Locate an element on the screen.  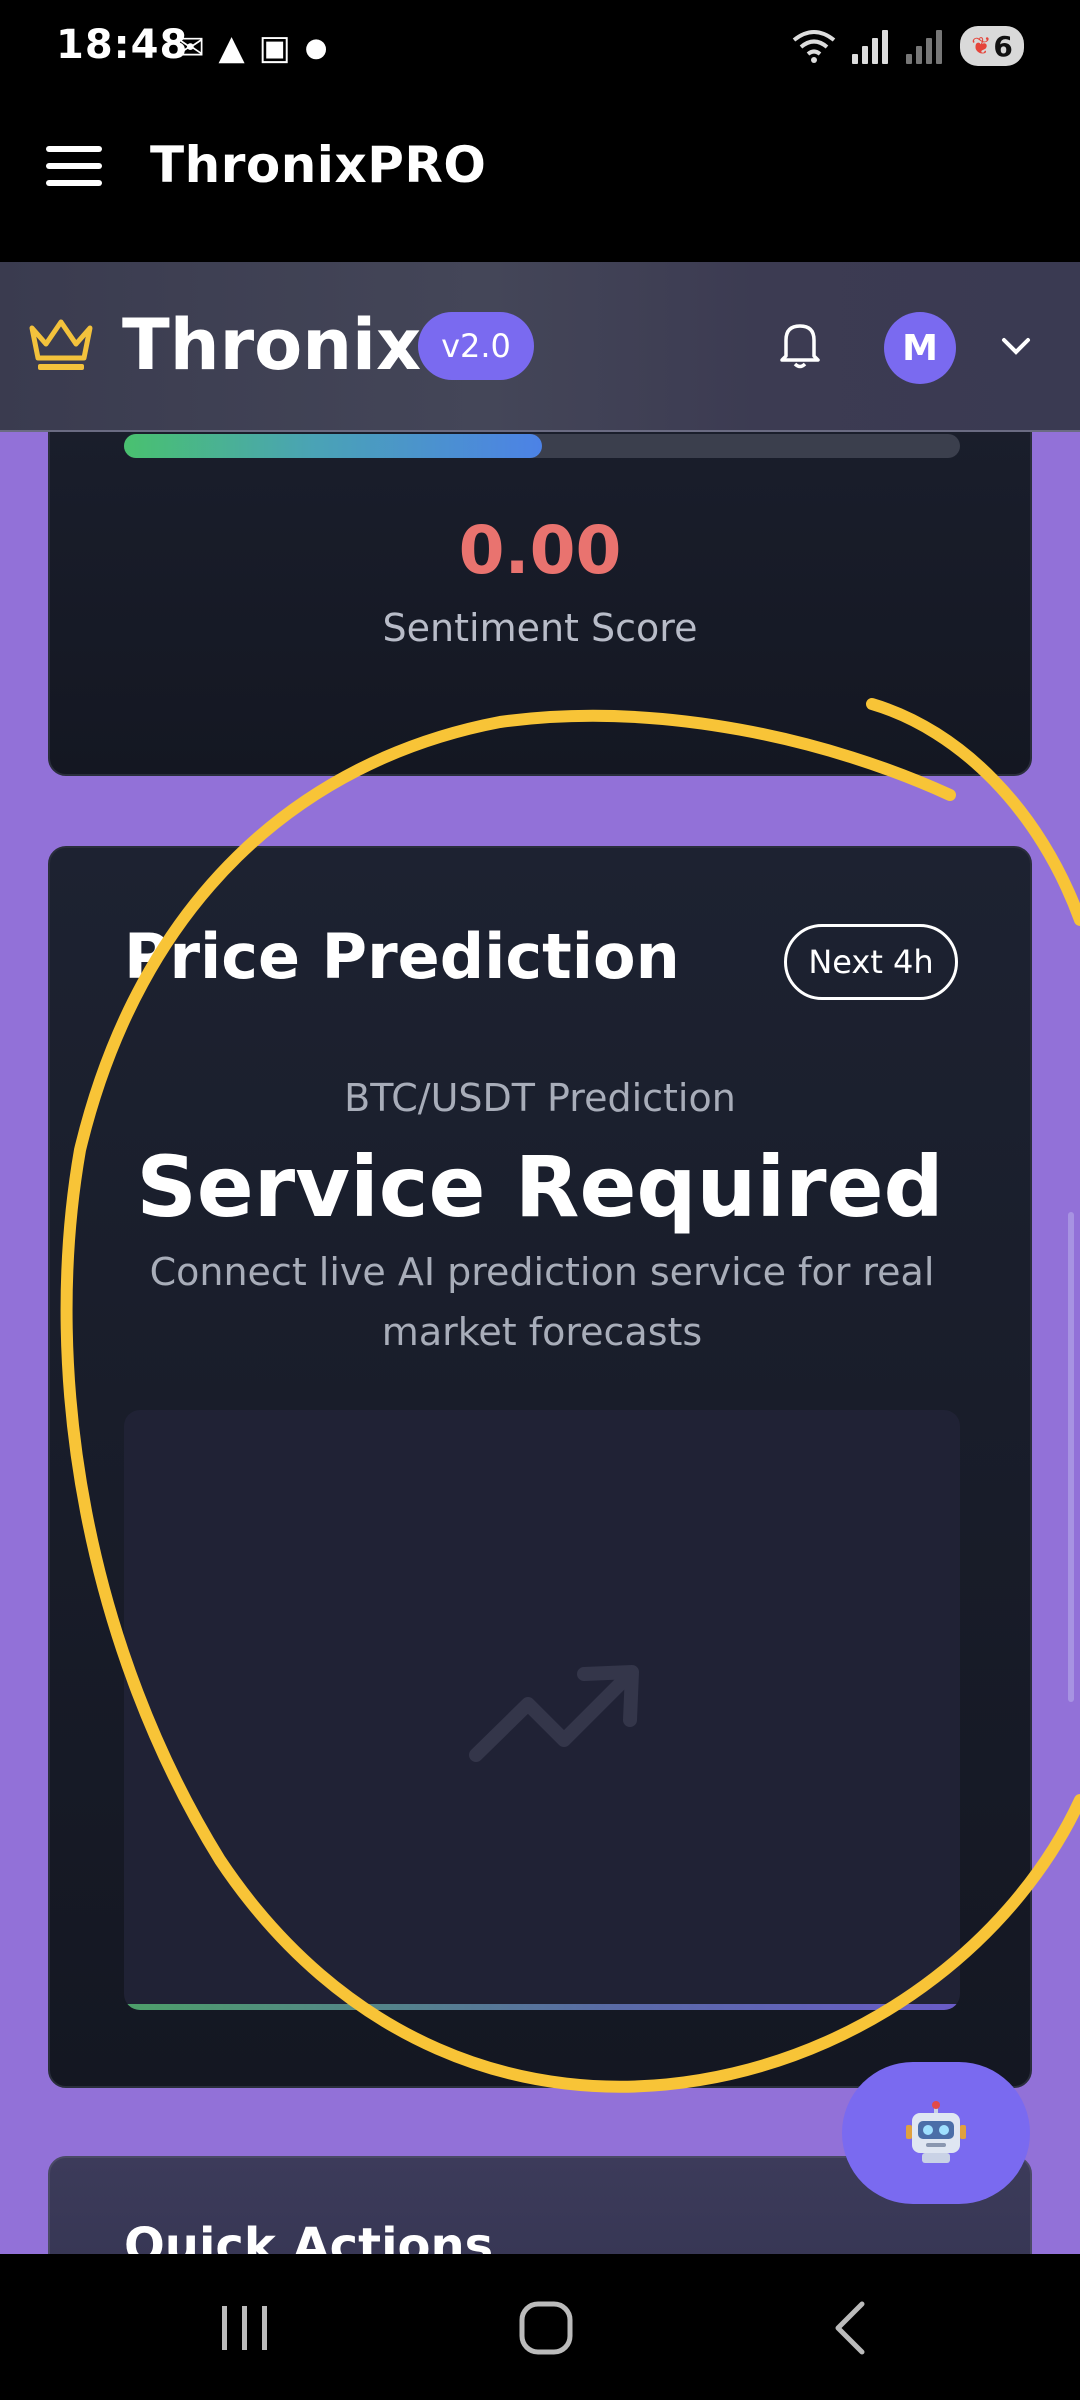
prediction-pair: BTC/USDT Prediction is located at coordinates (540, 1098).